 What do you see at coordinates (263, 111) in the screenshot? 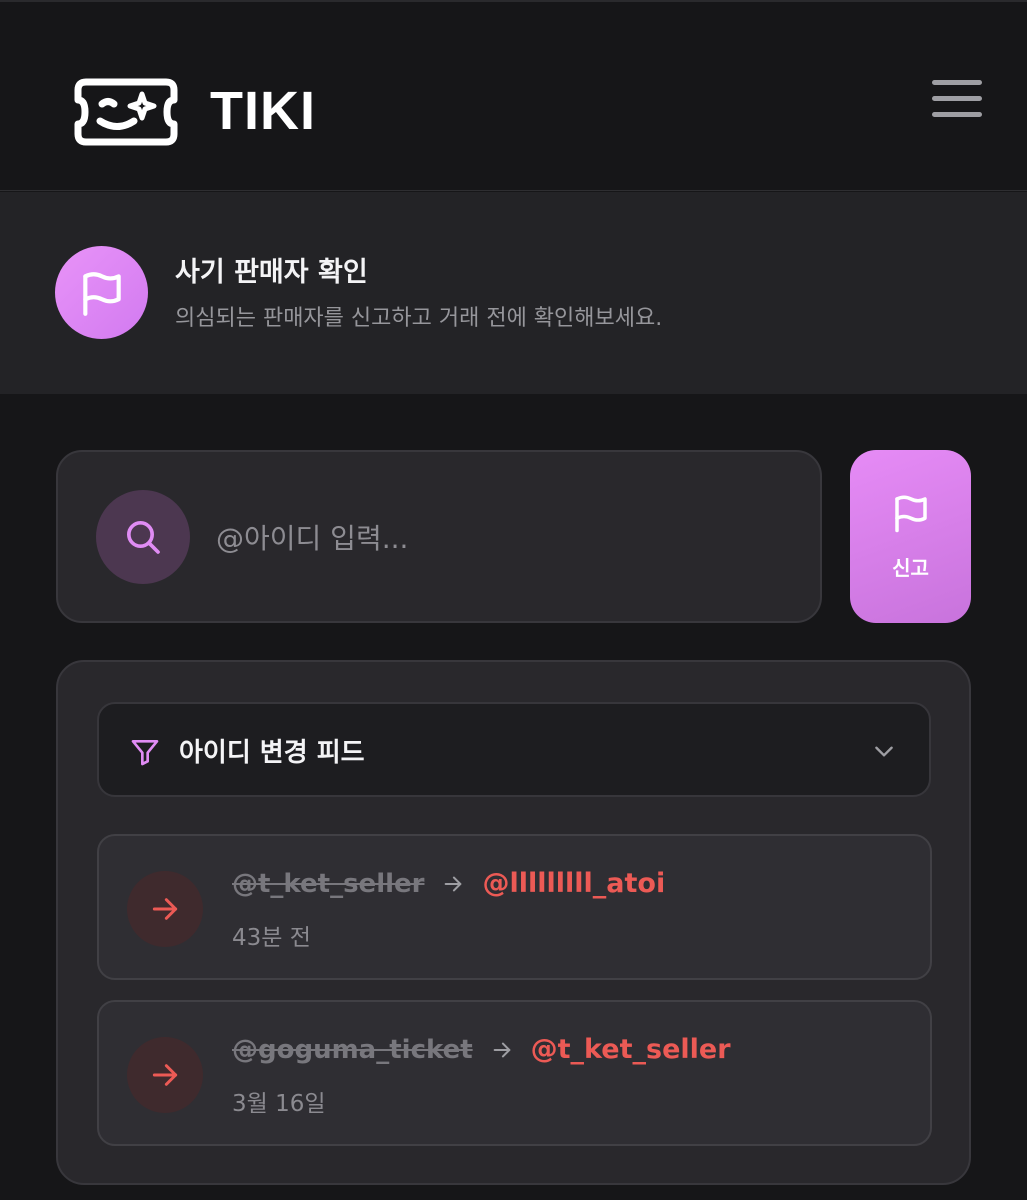
I see `brand-title: TIKI` at bounding box center [263, 111].